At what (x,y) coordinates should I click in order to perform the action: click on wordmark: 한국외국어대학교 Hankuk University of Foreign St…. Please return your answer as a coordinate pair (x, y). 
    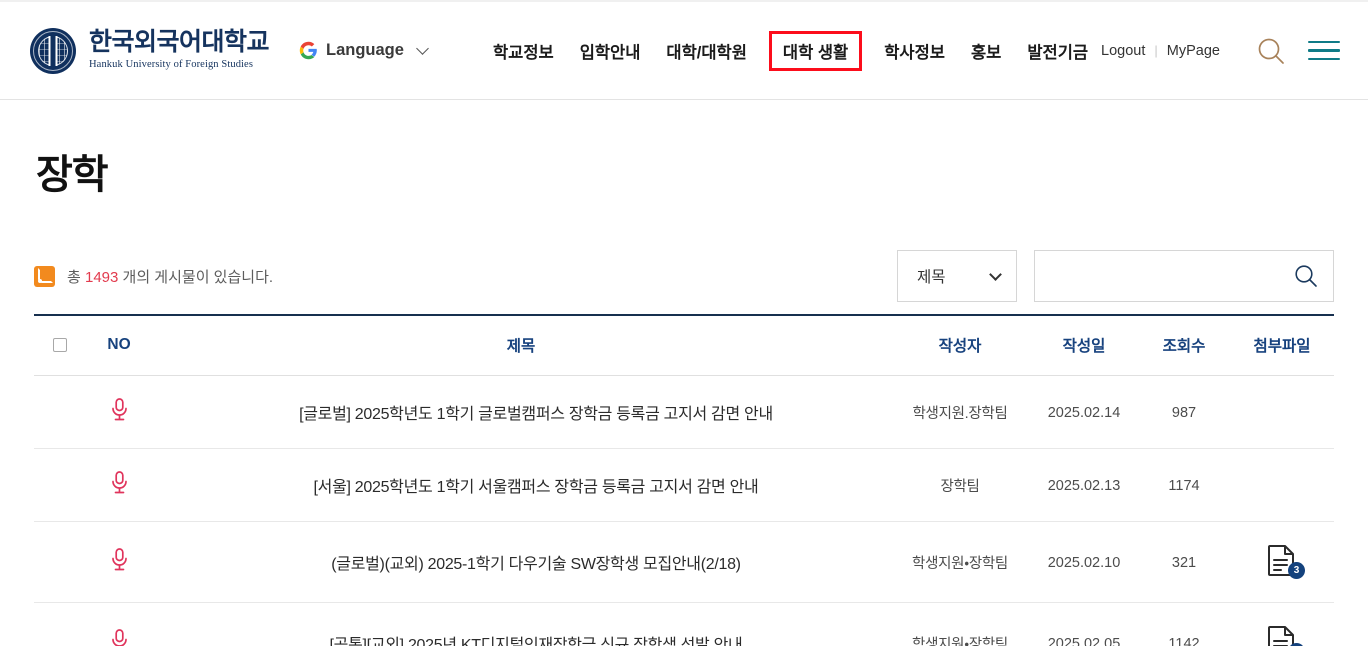
    Looking at the image, I should click on (179, 49).